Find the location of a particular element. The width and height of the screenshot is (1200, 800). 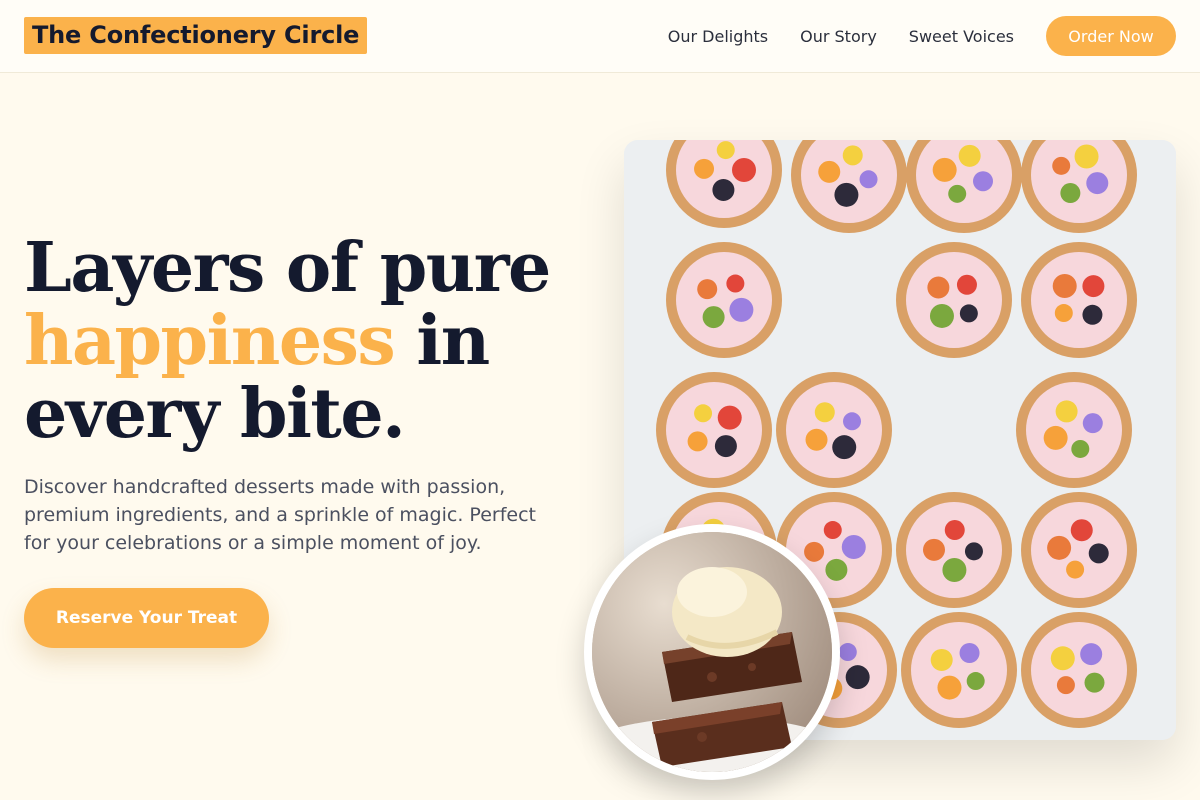

headline-line-3: every bite. is located at coordinates (215, 414).